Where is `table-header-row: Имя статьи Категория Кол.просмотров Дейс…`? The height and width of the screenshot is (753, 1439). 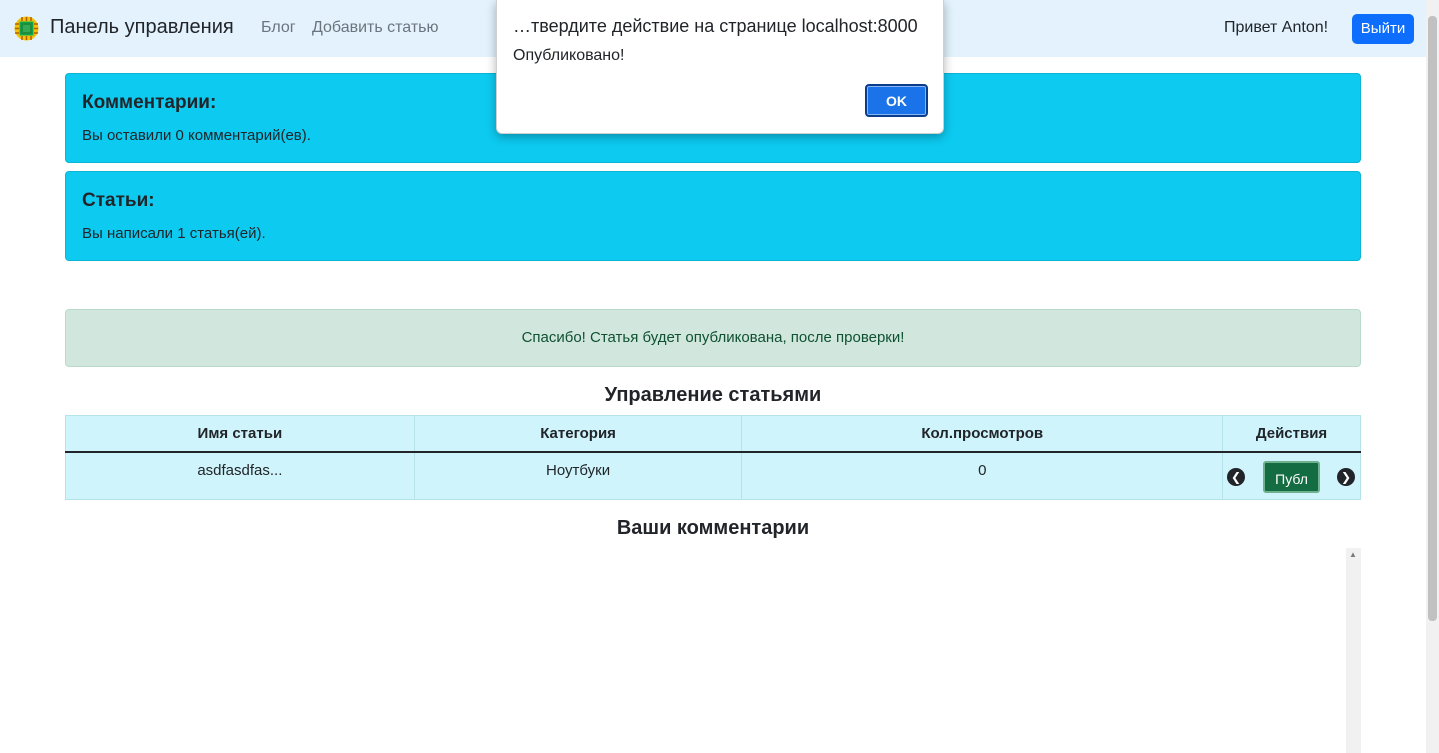
table-header-row: Имя статьи Категория Кол.просмотров Дейс… is located at coordinates (713, 434).